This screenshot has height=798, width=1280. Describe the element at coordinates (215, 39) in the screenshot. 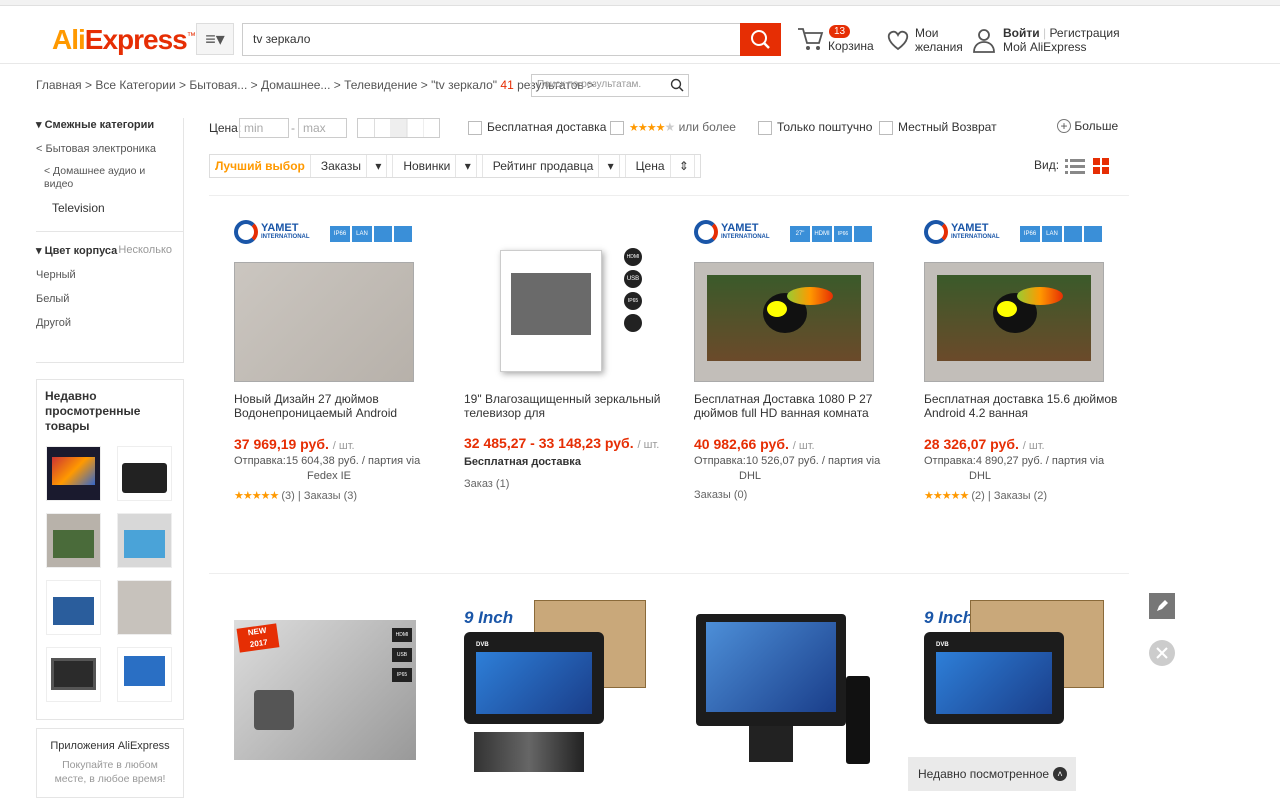

I see `categories-menu-button: ≡▾` at that location.